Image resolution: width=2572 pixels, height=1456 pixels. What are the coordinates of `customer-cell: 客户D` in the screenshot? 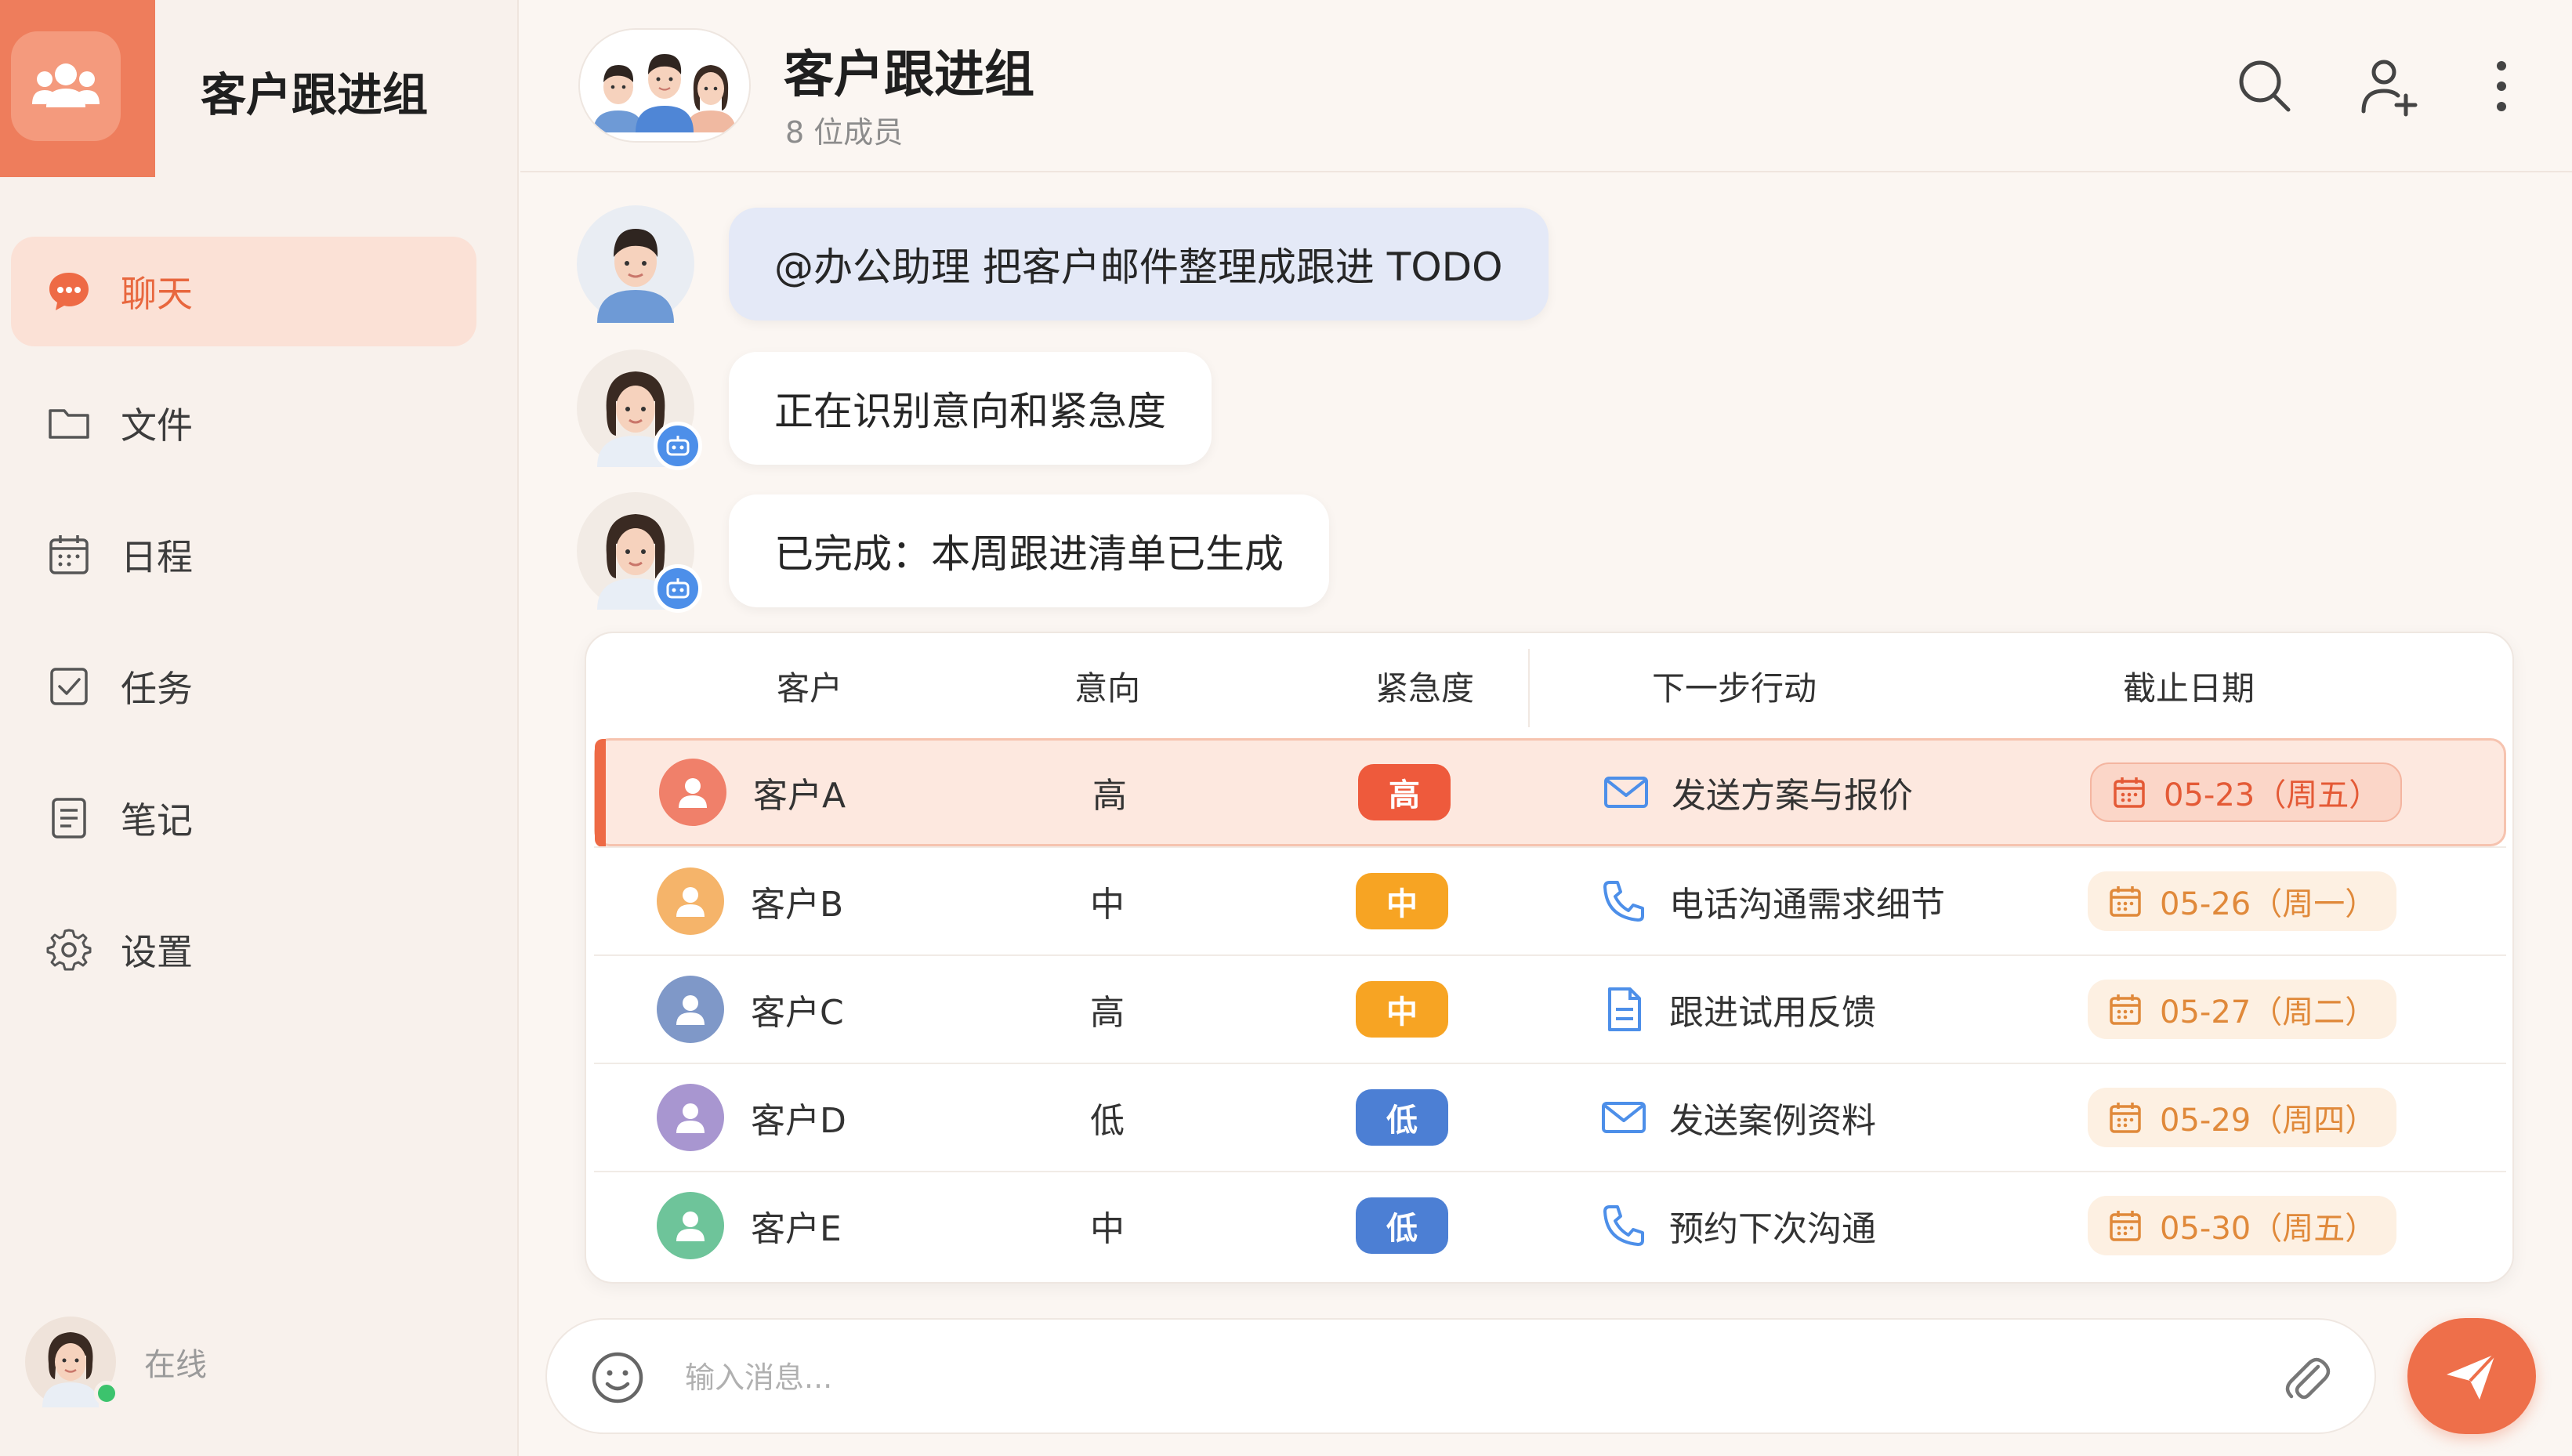 It's located at (751, 1117).